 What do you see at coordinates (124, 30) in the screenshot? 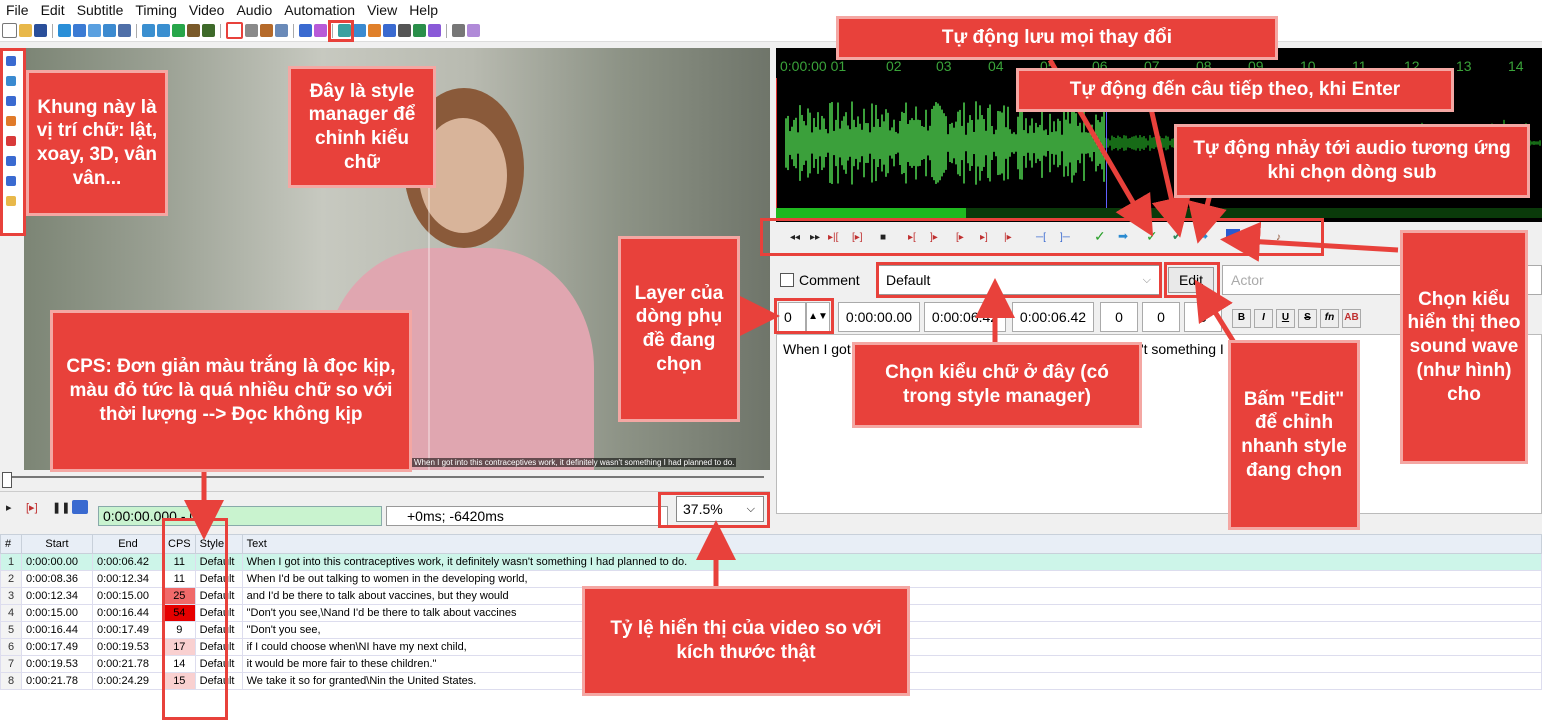
I see `replace-icon` at bounding box center [124, 30].